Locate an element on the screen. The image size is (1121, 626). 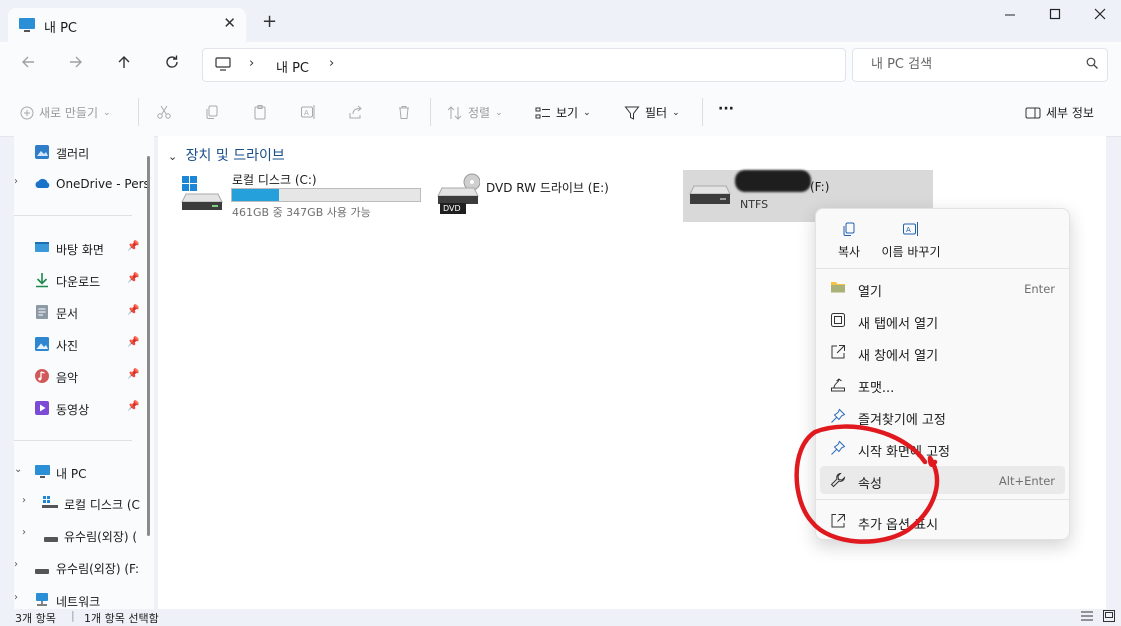
paste-button is located at coordinates (260, 112).